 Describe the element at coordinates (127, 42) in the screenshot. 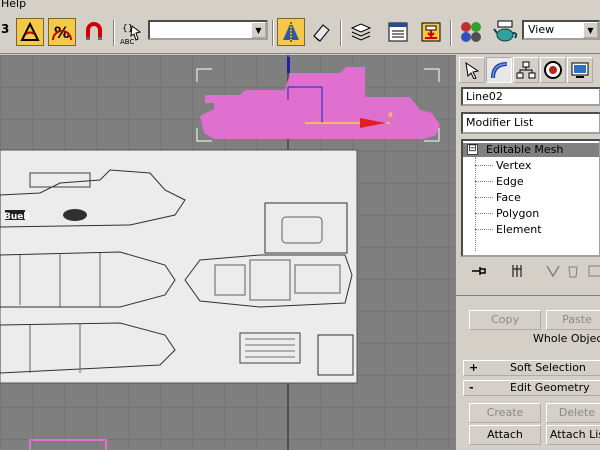

I see `abc-label: ABC` at that location.